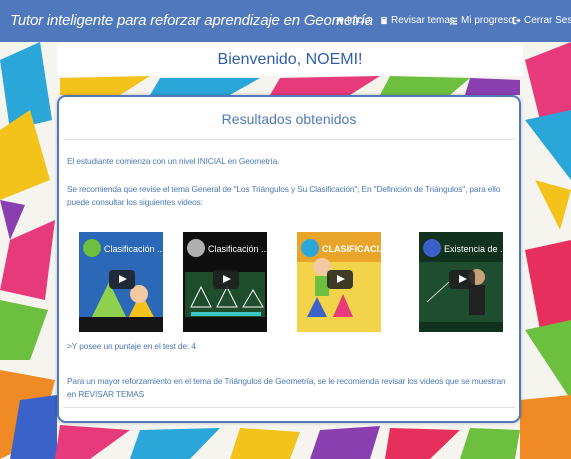 This screenshot has width=571, height=459. I want to click on welcome-text: Bienvenido, NOEMI!, so click(290, 59).